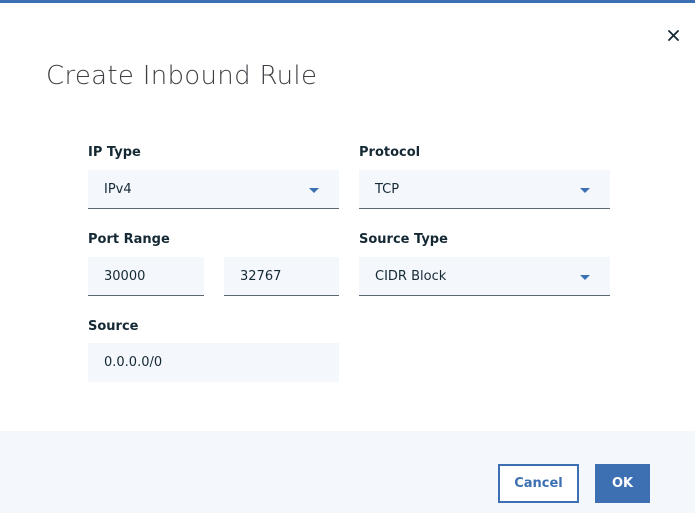  I want to click on ip-type-value: IPv4, so click(118, 189).